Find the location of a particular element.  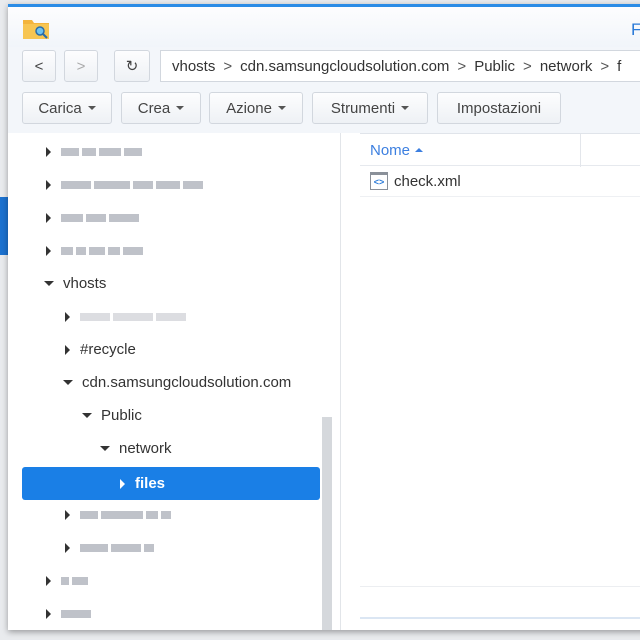

file-row: <> check.xml is located at coordinates (500, 181).